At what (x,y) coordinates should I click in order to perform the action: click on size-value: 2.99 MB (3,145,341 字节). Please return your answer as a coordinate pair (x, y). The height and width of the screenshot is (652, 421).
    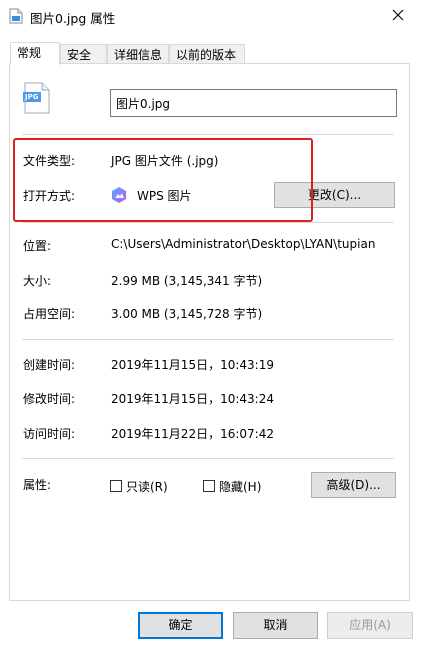
    Looking at the image, I should click on (187, 281).